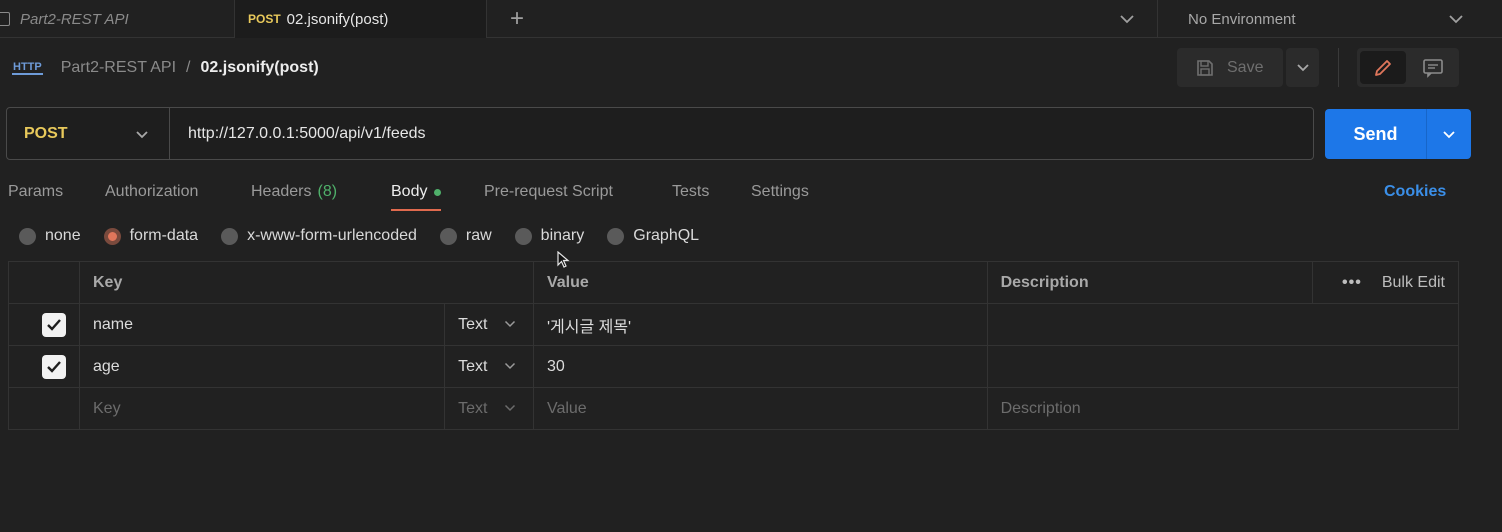 The width and height of the screenshot is (1502, 532). I want to click on method-label: POST, so click(46, 133).